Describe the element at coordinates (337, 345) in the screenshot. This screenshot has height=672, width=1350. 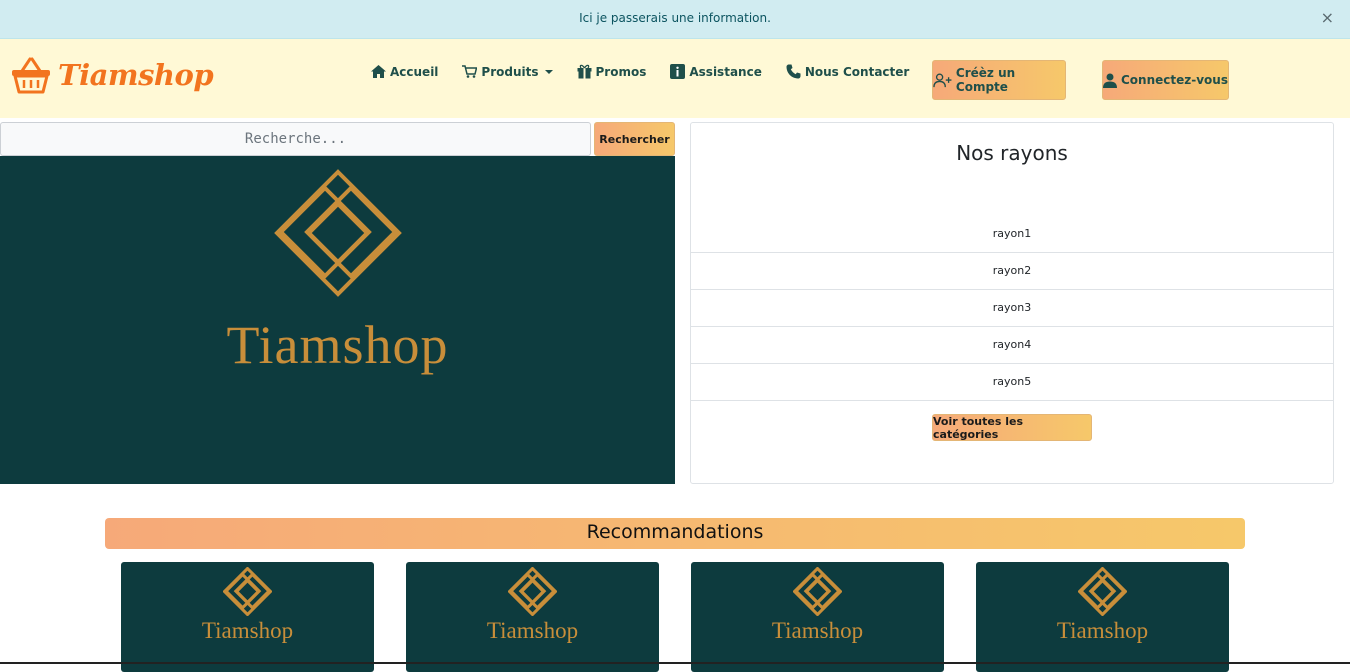
I see `hero-logo-text: Tiamshop` at that location.